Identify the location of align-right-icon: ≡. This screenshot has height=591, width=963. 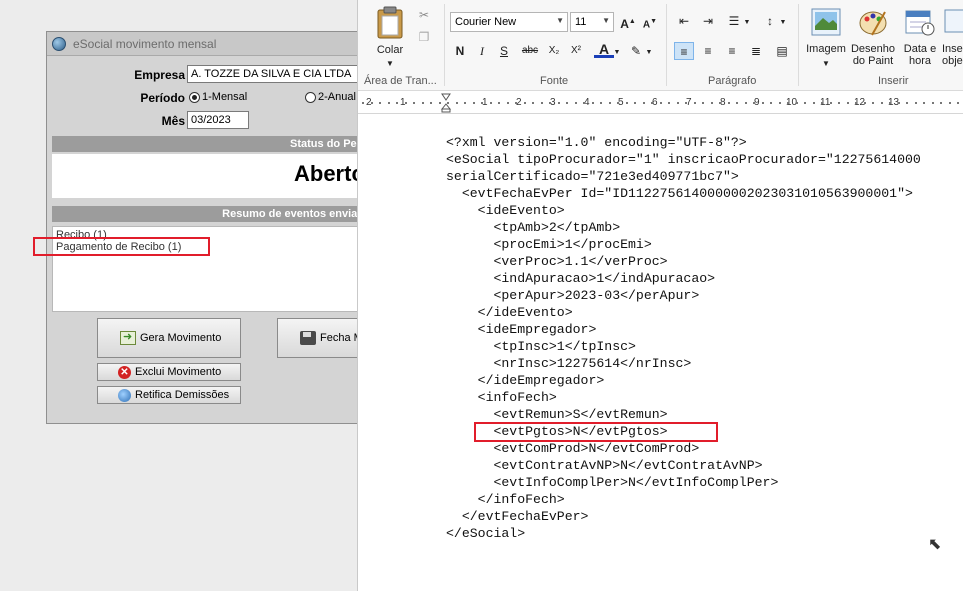
(732, 51).